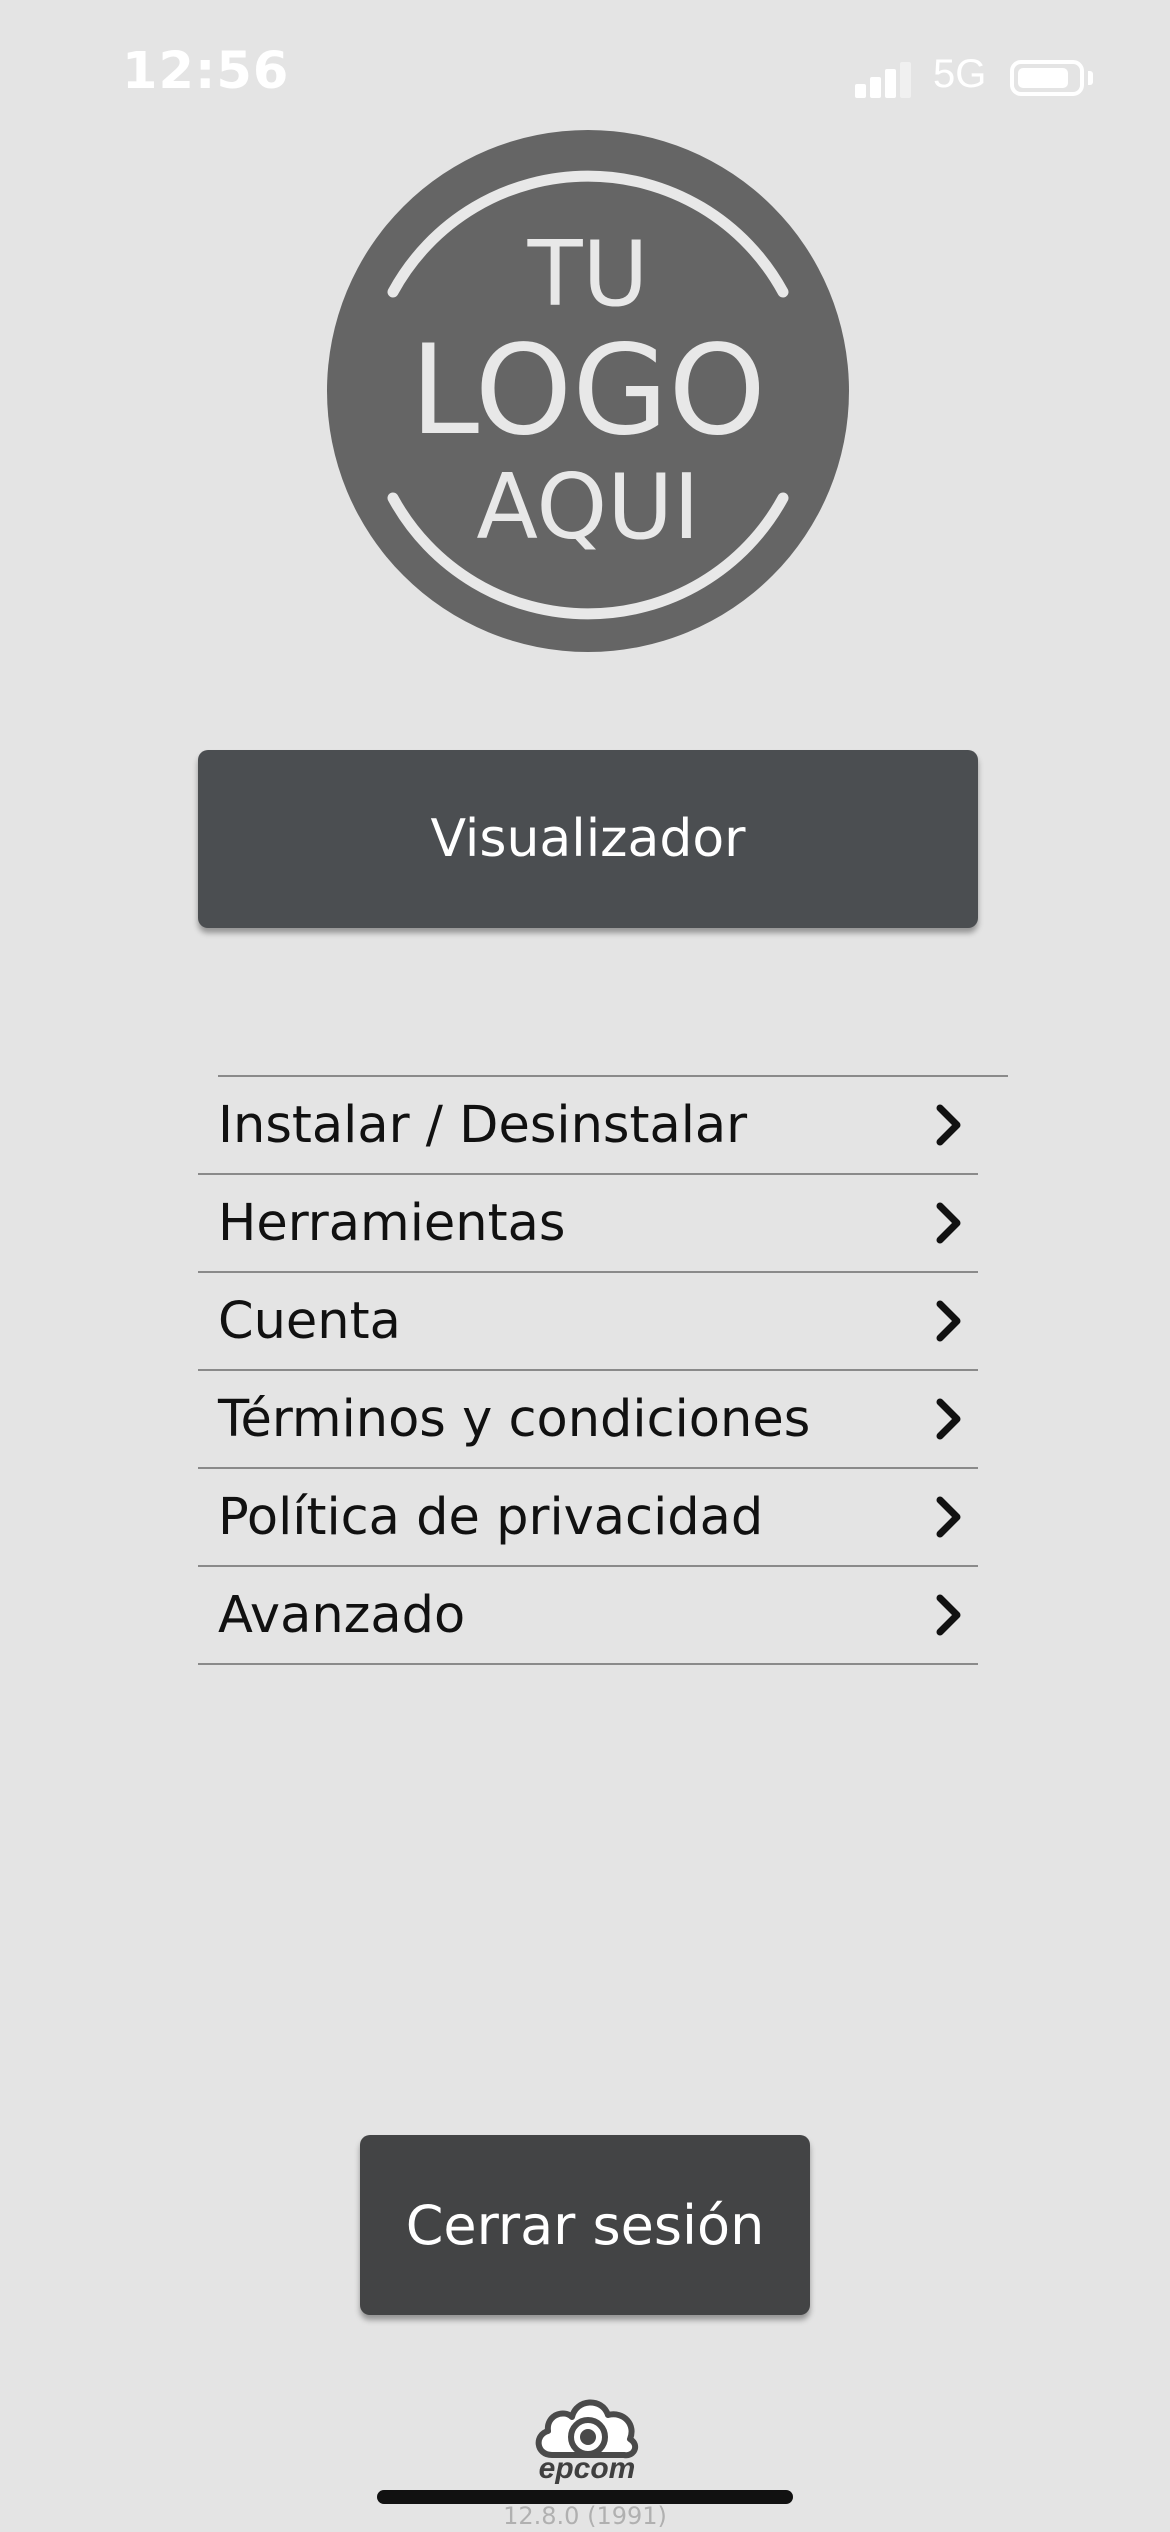  I want to click on brand-name: epcom, so click(587, 2468).